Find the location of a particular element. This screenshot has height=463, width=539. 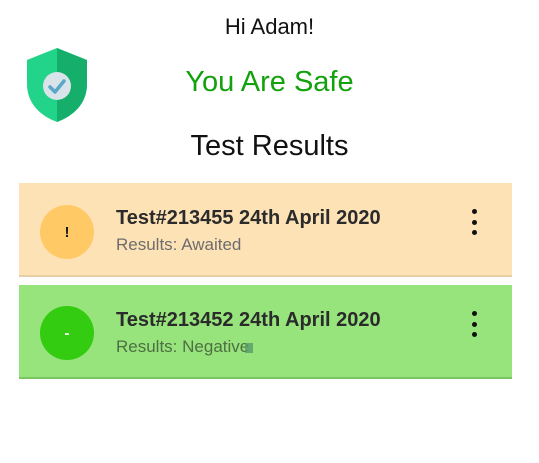

test-result-status: Results: Awaited is located at coordinates (179, 244).